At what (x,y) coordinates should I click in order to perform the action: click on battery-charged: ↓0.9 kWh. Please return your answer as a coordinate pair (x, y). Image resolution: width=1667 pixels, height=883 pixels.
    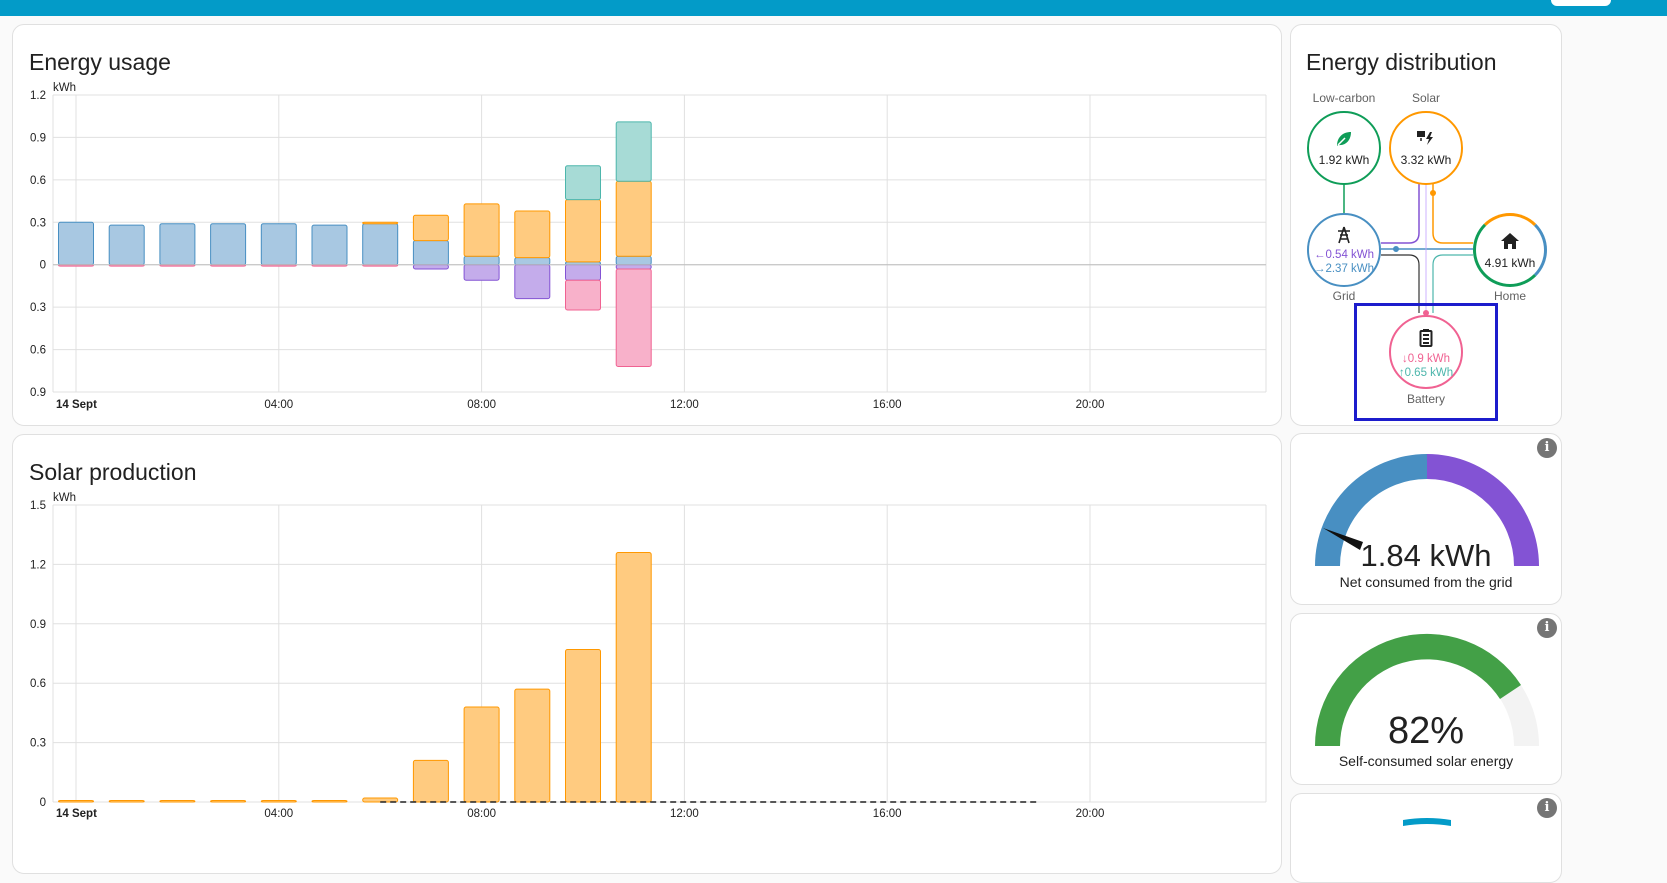
    Looking at the image, I should click on (1426, 359).